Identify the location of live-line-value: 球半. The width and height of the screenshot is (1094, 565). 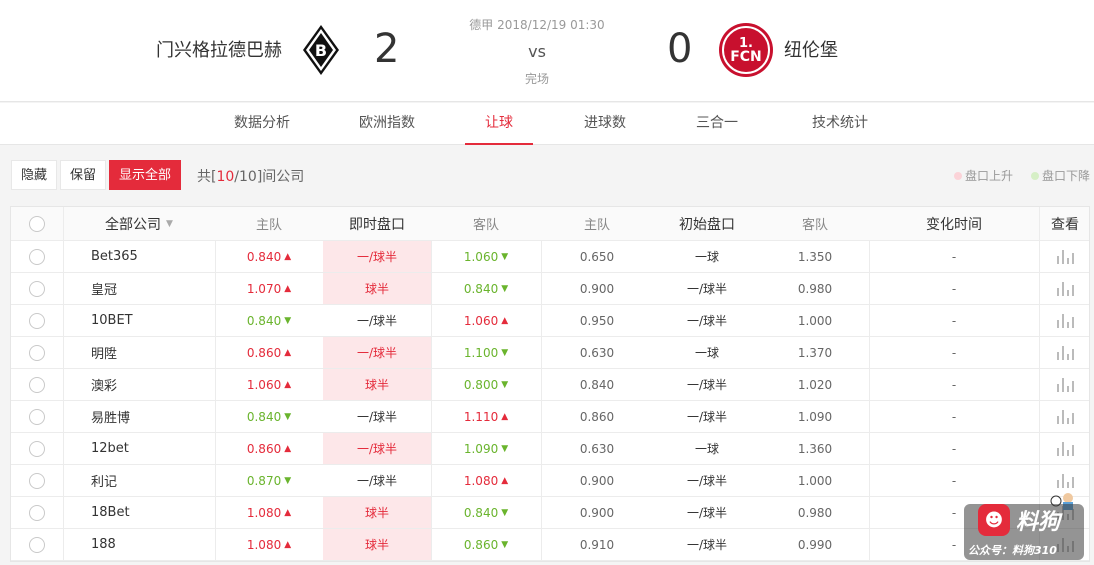
(376, 289).